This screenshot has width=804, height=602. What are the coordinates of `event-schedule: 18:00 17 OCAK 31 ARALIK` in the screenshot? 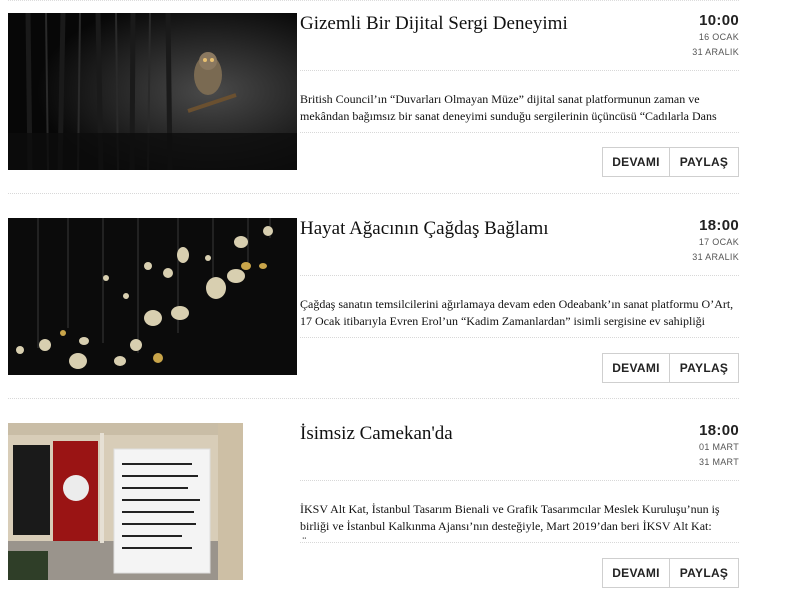 It's located at (715, 241).